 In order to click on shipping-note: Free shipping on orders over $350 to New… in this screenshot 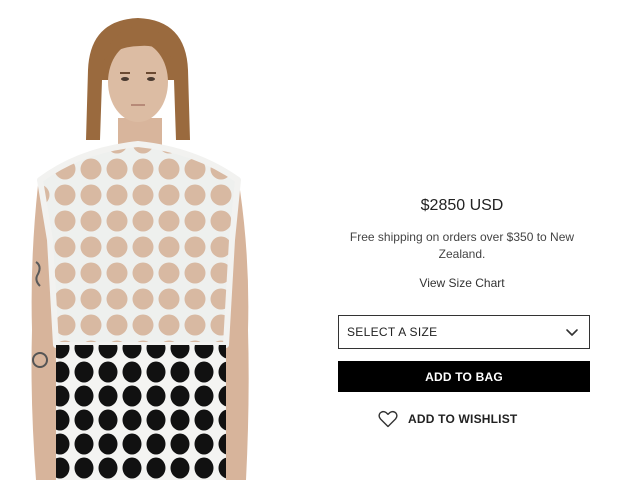, I will do `click(462, 245)`.